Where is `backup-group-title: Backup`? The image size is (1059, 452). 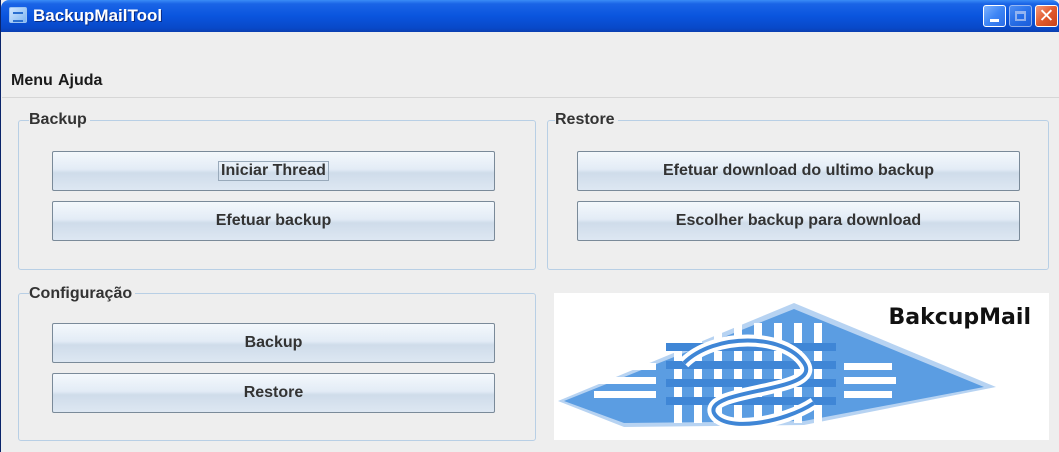 backup-group-title: Backup is located at coordinates (59, 120).